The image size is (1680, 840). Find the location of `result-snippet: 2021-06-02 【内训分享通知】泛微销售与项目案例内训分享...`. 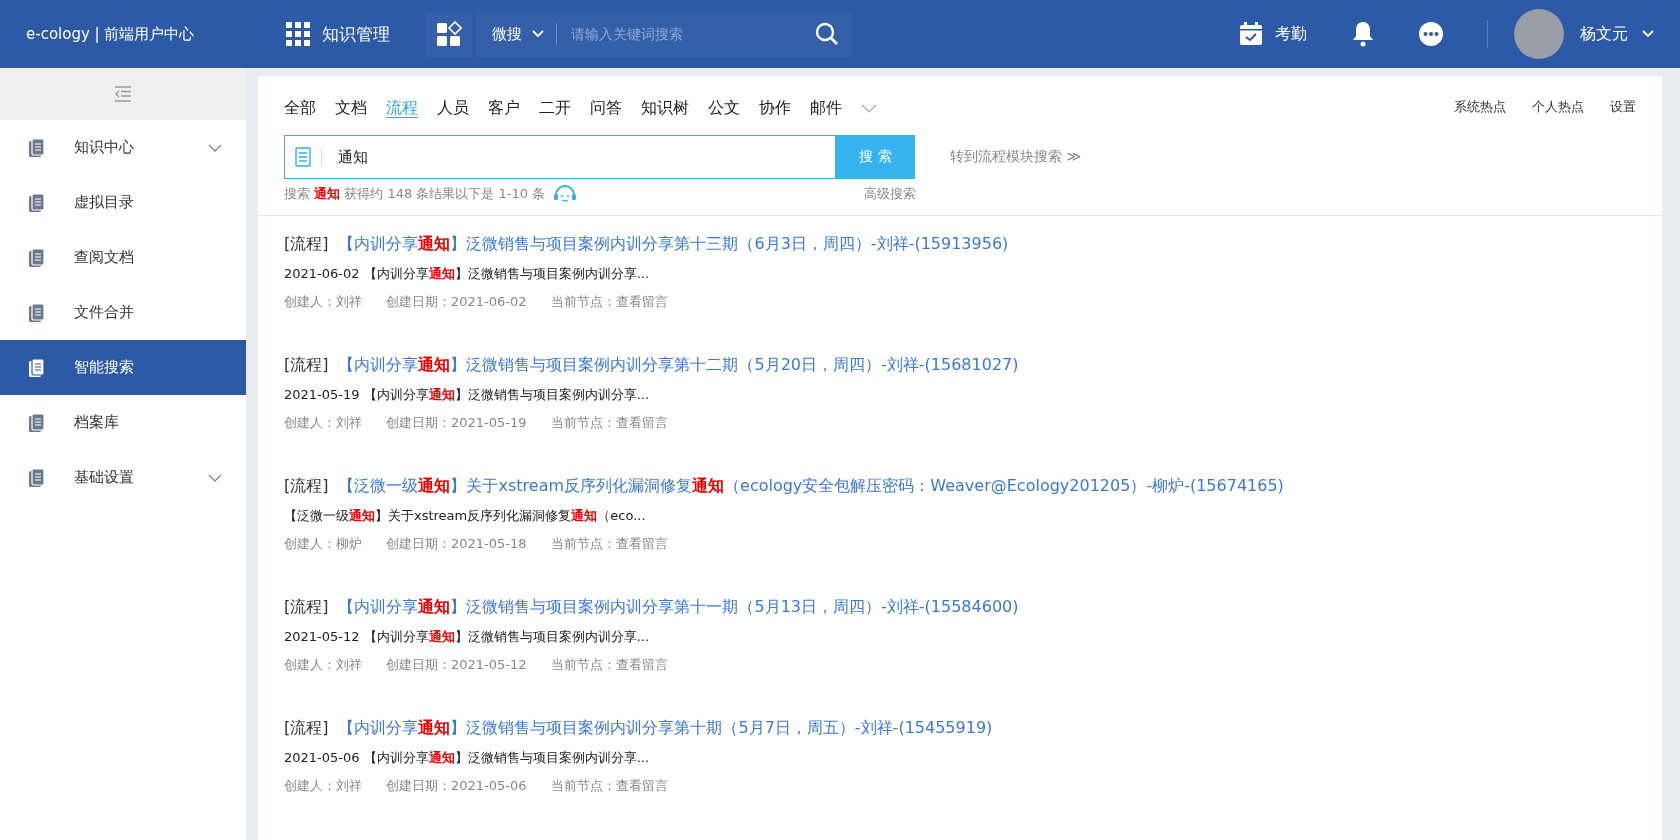

result-snippet: 2021-06-02 【内训分享通知】泛微销售与项目案例内训分享... is located at coordinates (467, 274).